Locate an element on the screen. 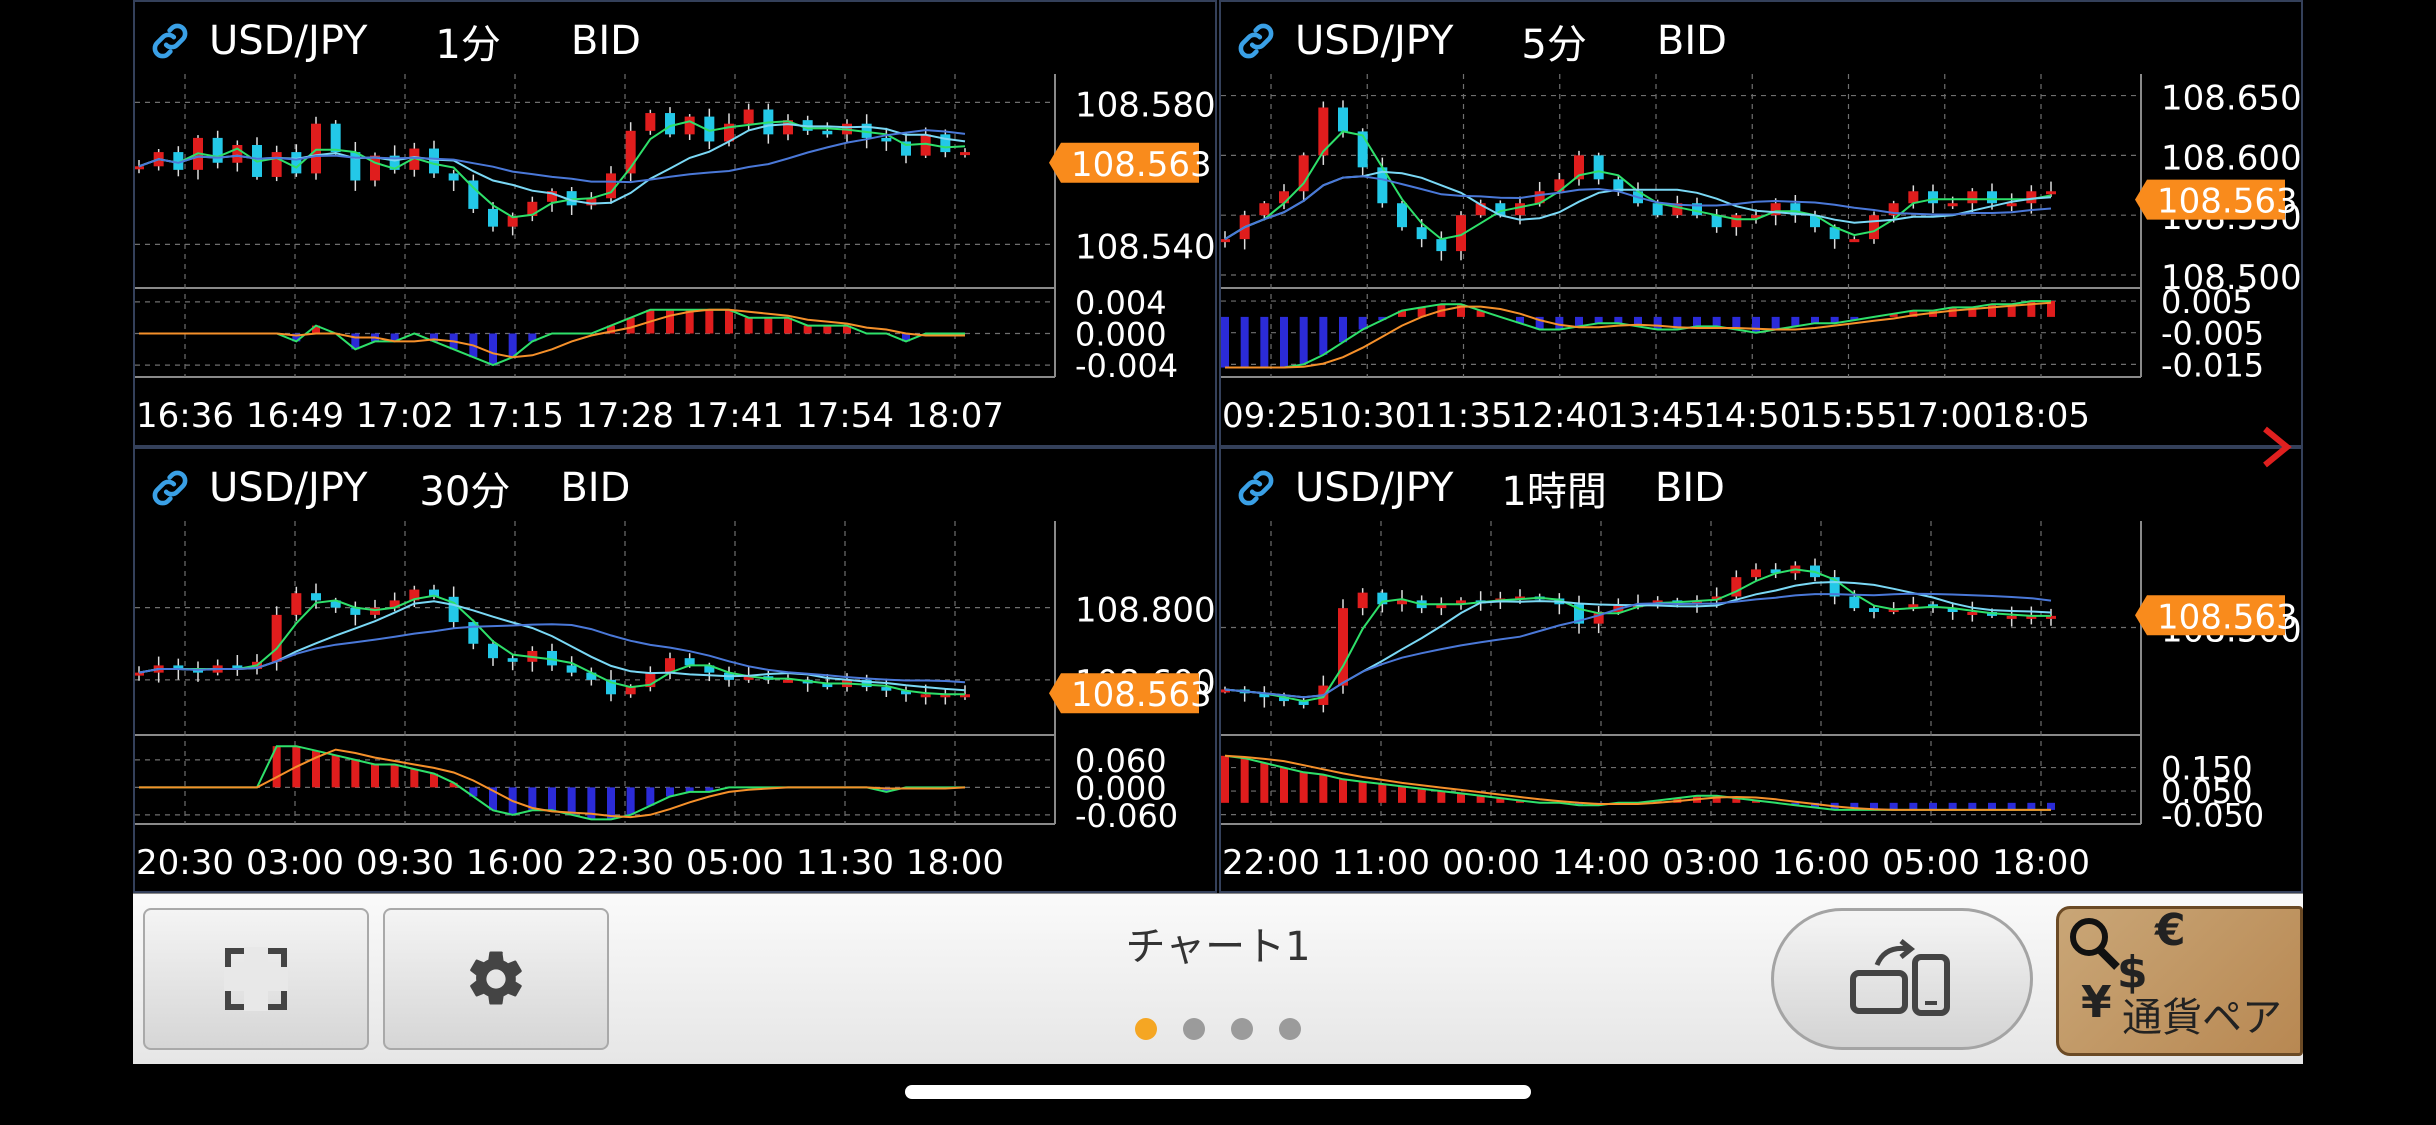 The image size is (2436, 1125). currency-pair-button: € $ ¥ 通貨ペア is located at coordinates (2179, 981).